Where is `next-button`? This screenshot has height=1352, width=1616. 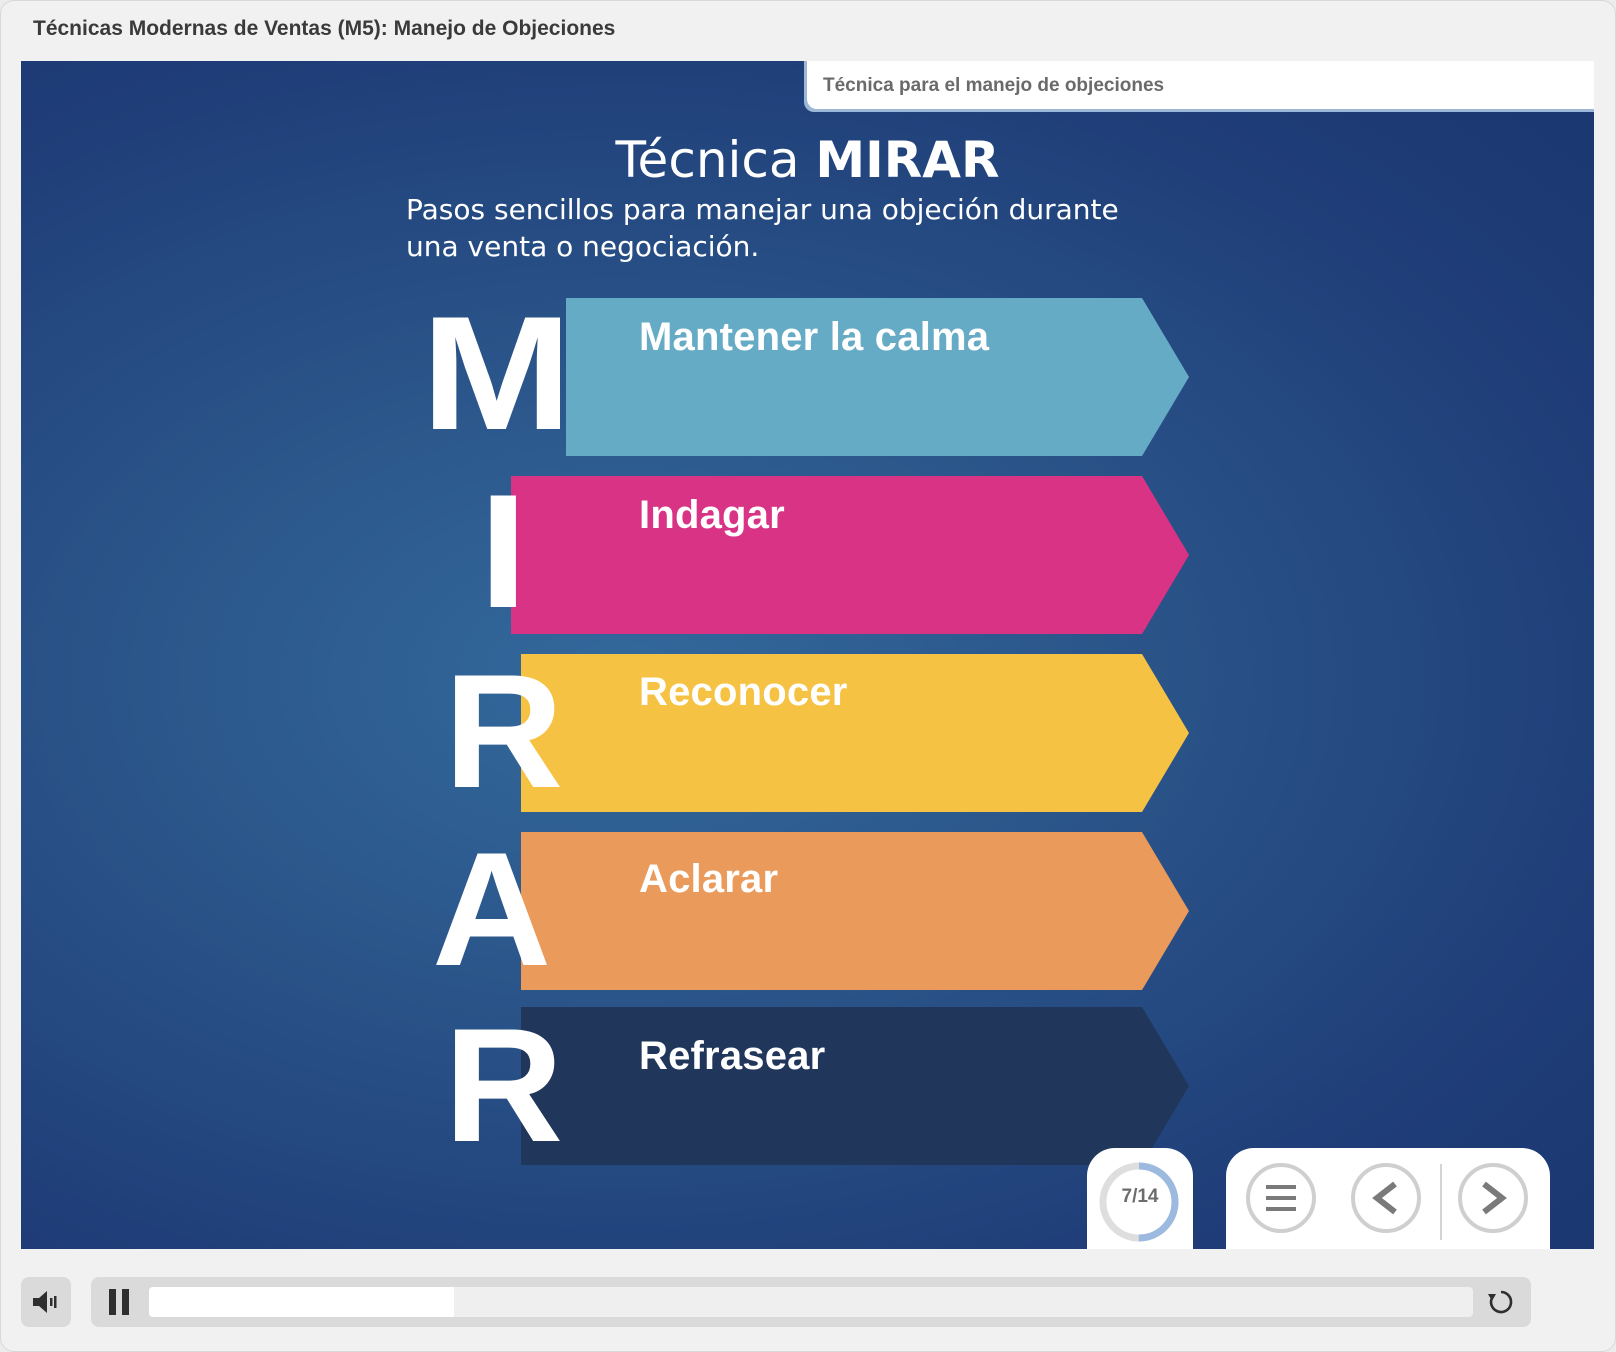 next-button is located at coordinates (1493, 1198).